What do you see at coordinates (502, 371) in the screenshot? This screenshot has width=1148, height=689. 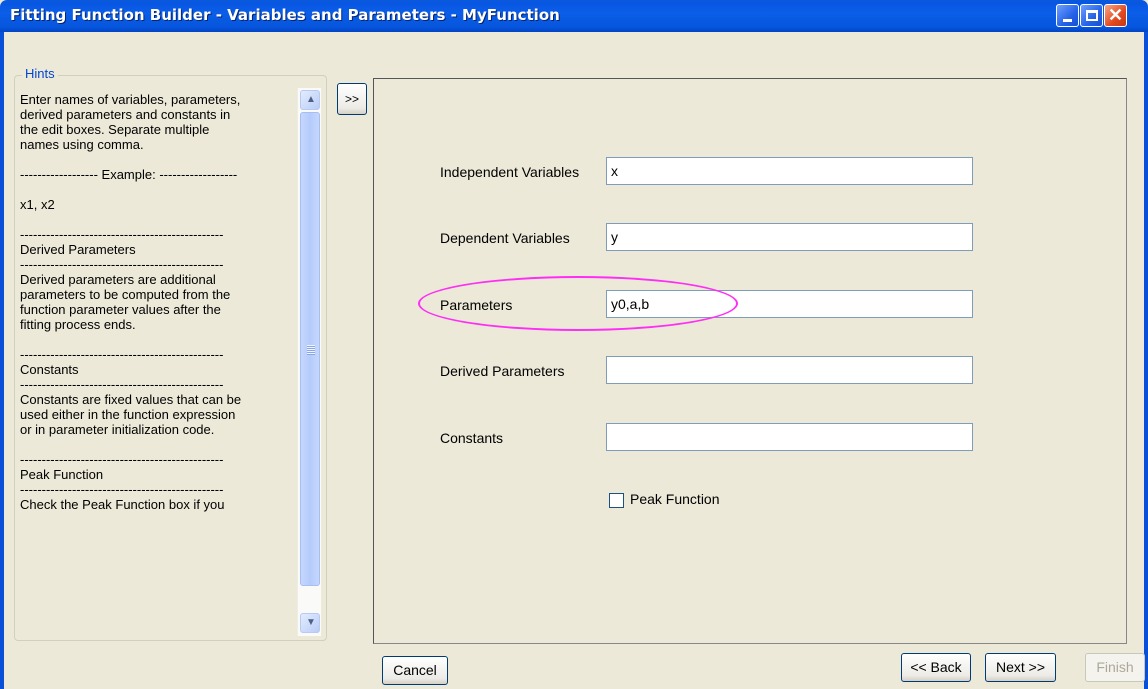 I see `derived-parameters-label: Derived Parameters` at bounding box center [502, 371].